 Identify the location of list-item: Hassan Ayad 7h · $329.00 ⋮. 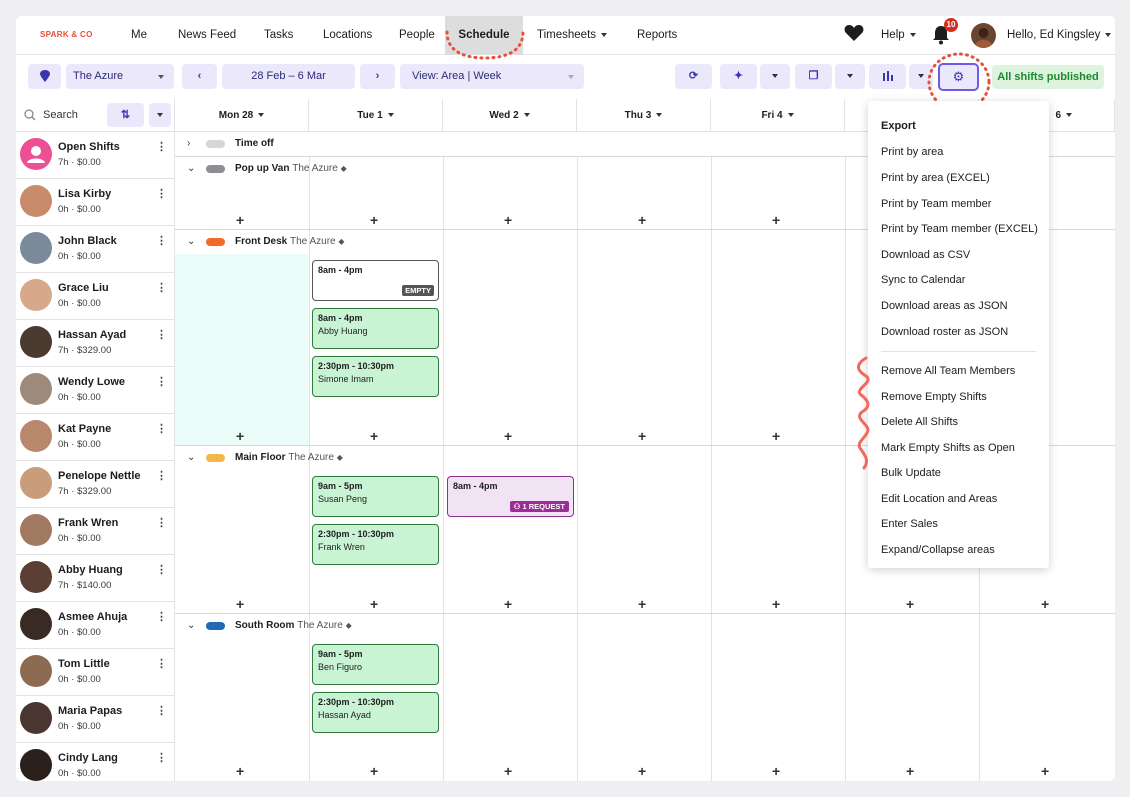
(95, 343).